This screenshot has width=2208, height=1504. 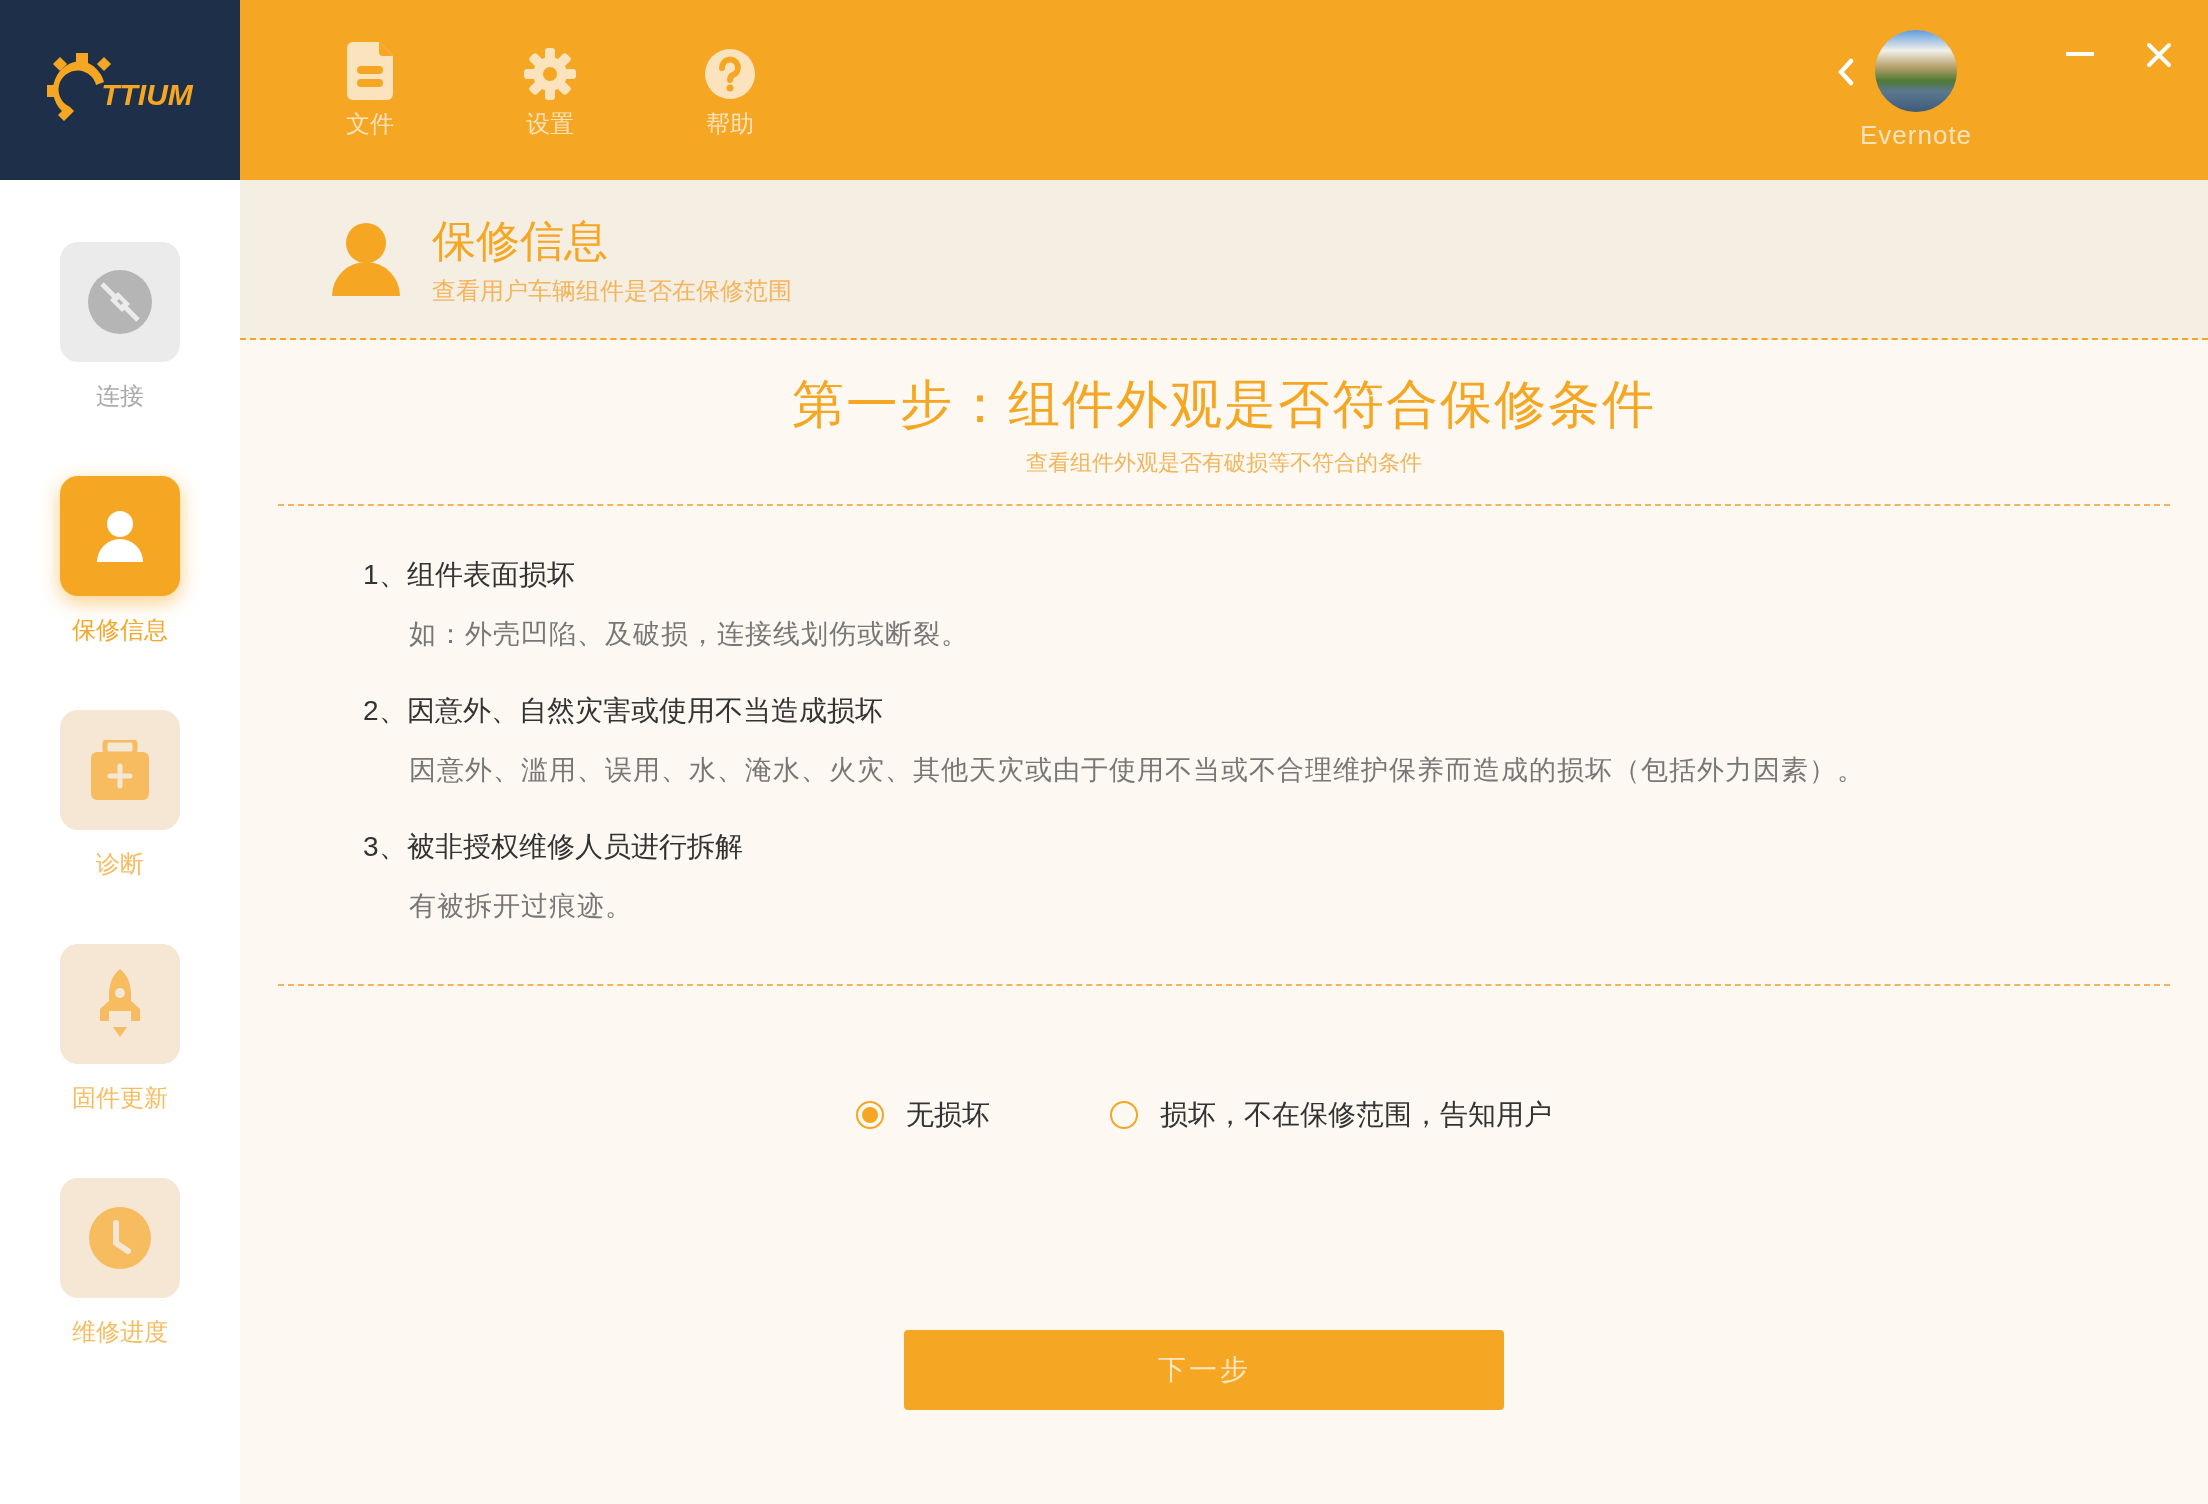 What do you see at coordinates (520, 240) in the screenshot?
I see `page-title: 保修信息` at bounding box center [520, 240].